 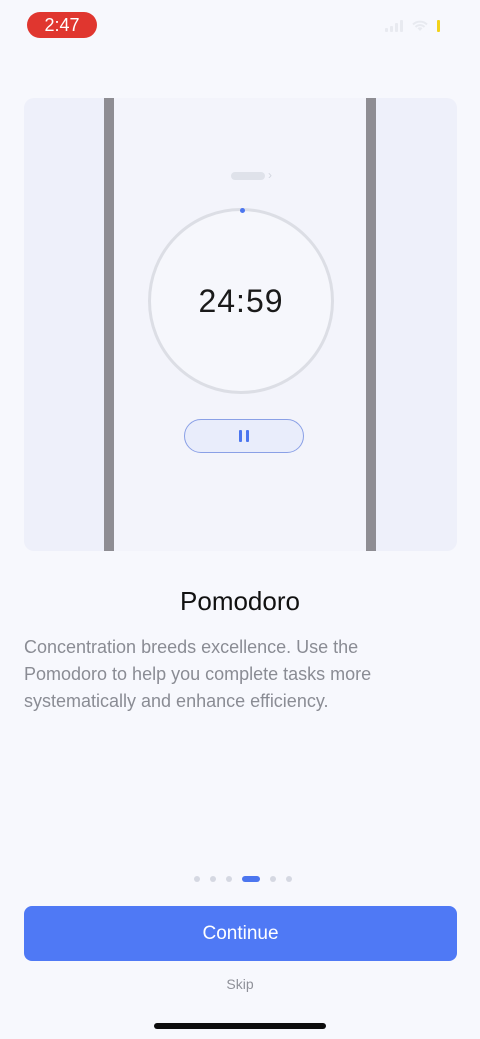 I want to click on pager-dot-active, so click(x=251, y=879).